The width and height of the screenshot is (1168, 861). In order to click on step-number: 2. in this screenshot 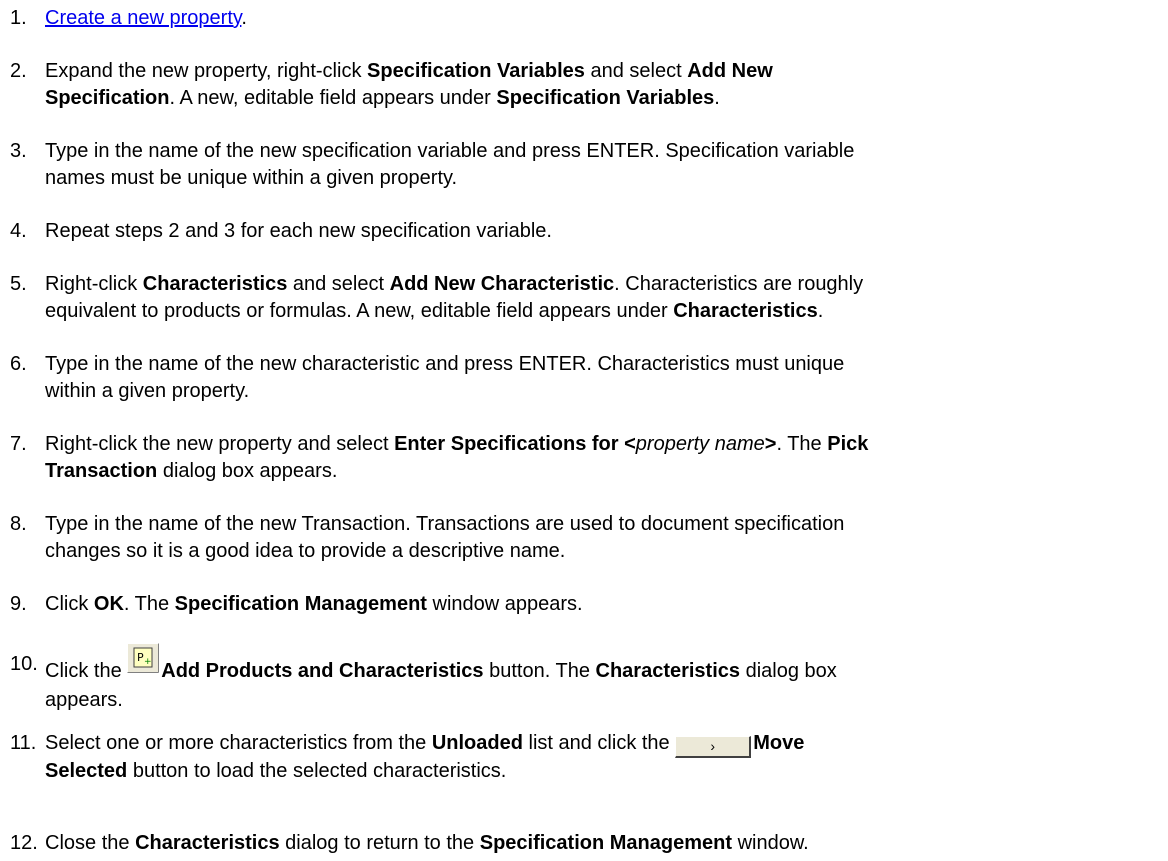, I will do `click(18, 71)`.